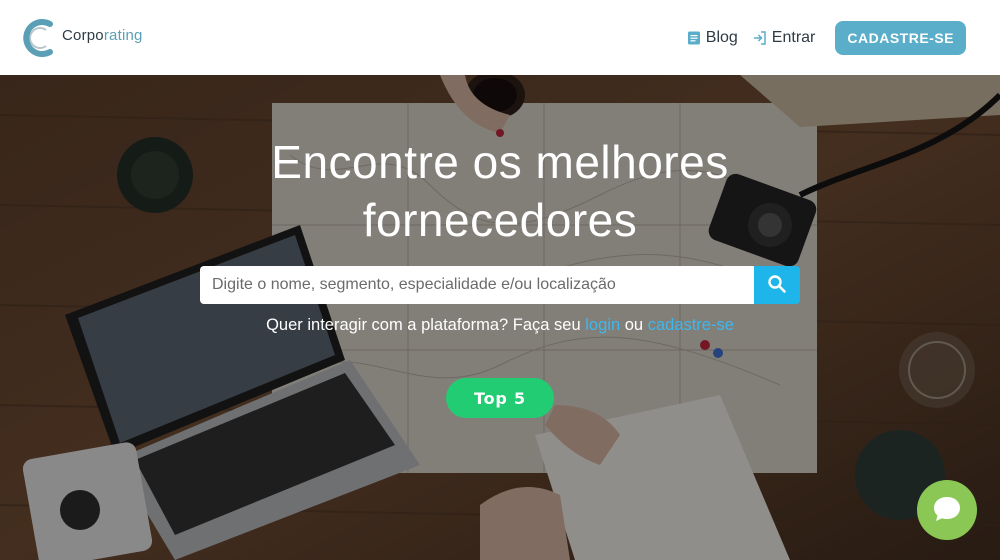 The width and height of the screenshot is (1000, 560). I want to click on hero-title-line1: Encontre os melhores, so click(500, 162).